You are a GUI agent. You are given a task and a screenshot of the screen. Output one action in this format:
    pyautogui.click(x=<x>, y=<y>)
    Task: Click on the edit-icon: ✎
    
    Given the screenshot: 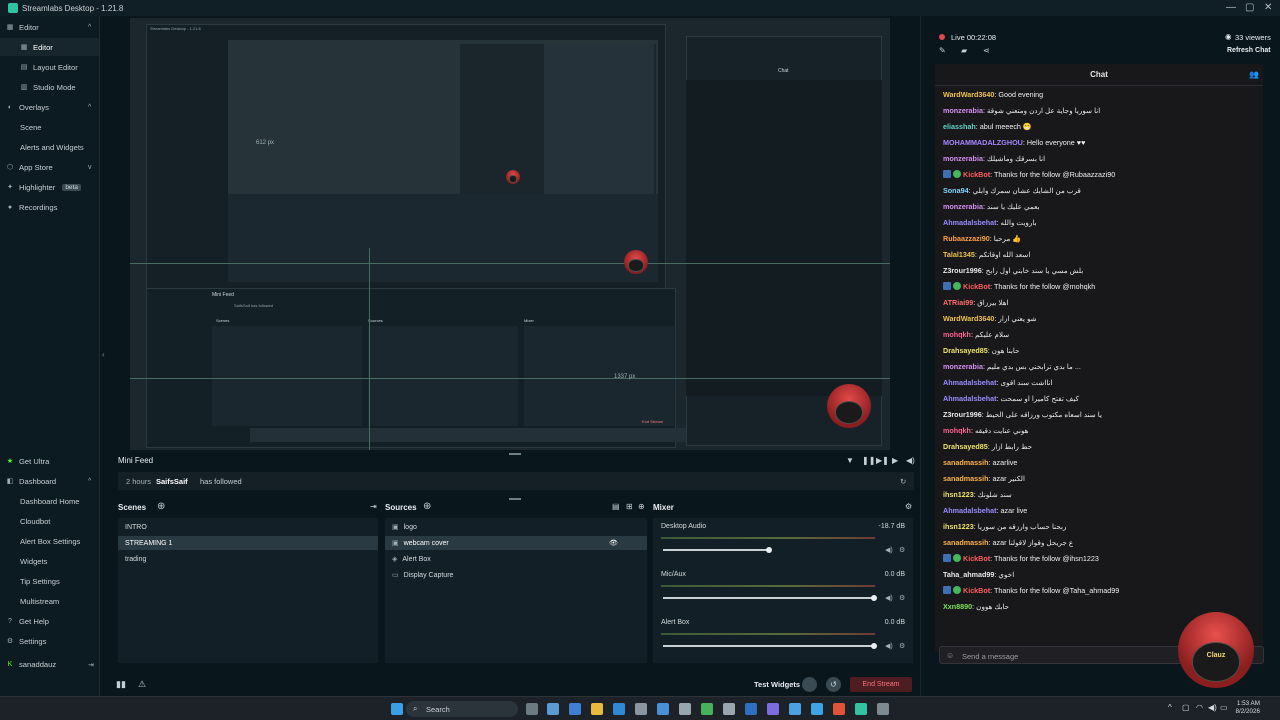 What is the action you would take?
    pyautogui.click(x=942, y=50)
    